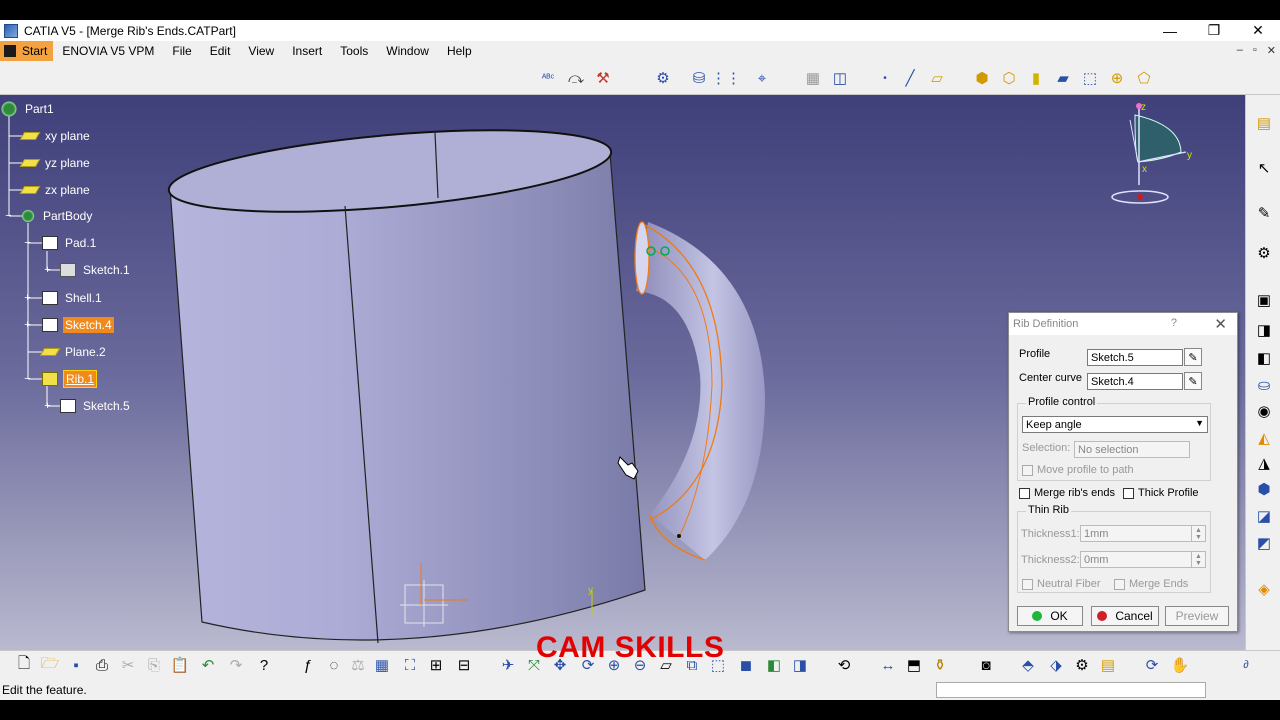  Describe the element at coordinates (1264, 253) in the screenshot. I see `settings-icon: ⚙` at that location.